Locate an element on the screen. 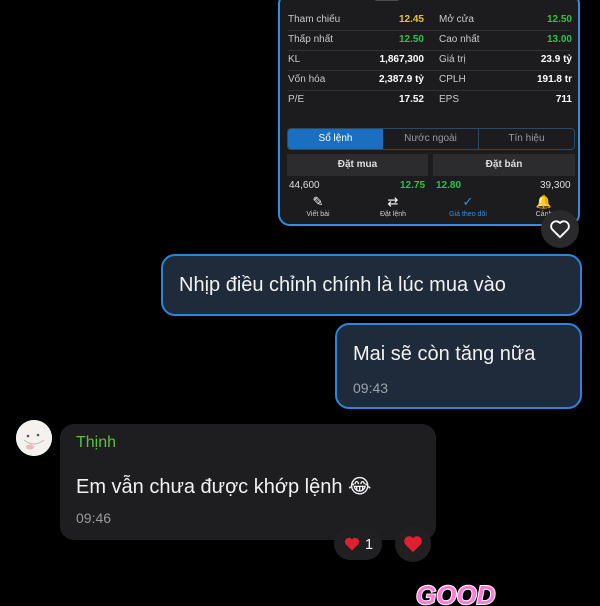  message-time: 09:43 is located at coordinates (371, 388).